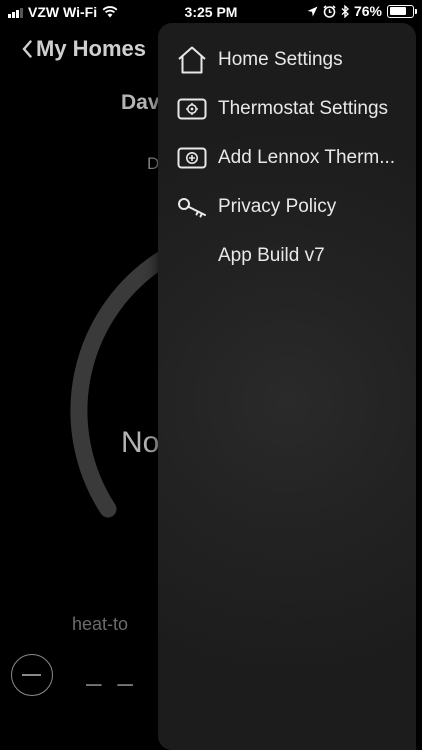 This screenshot has width=422, height=750. Describe the element at coordinates (140, 442) in the screenshot. I see `mode-text: No` at that location.